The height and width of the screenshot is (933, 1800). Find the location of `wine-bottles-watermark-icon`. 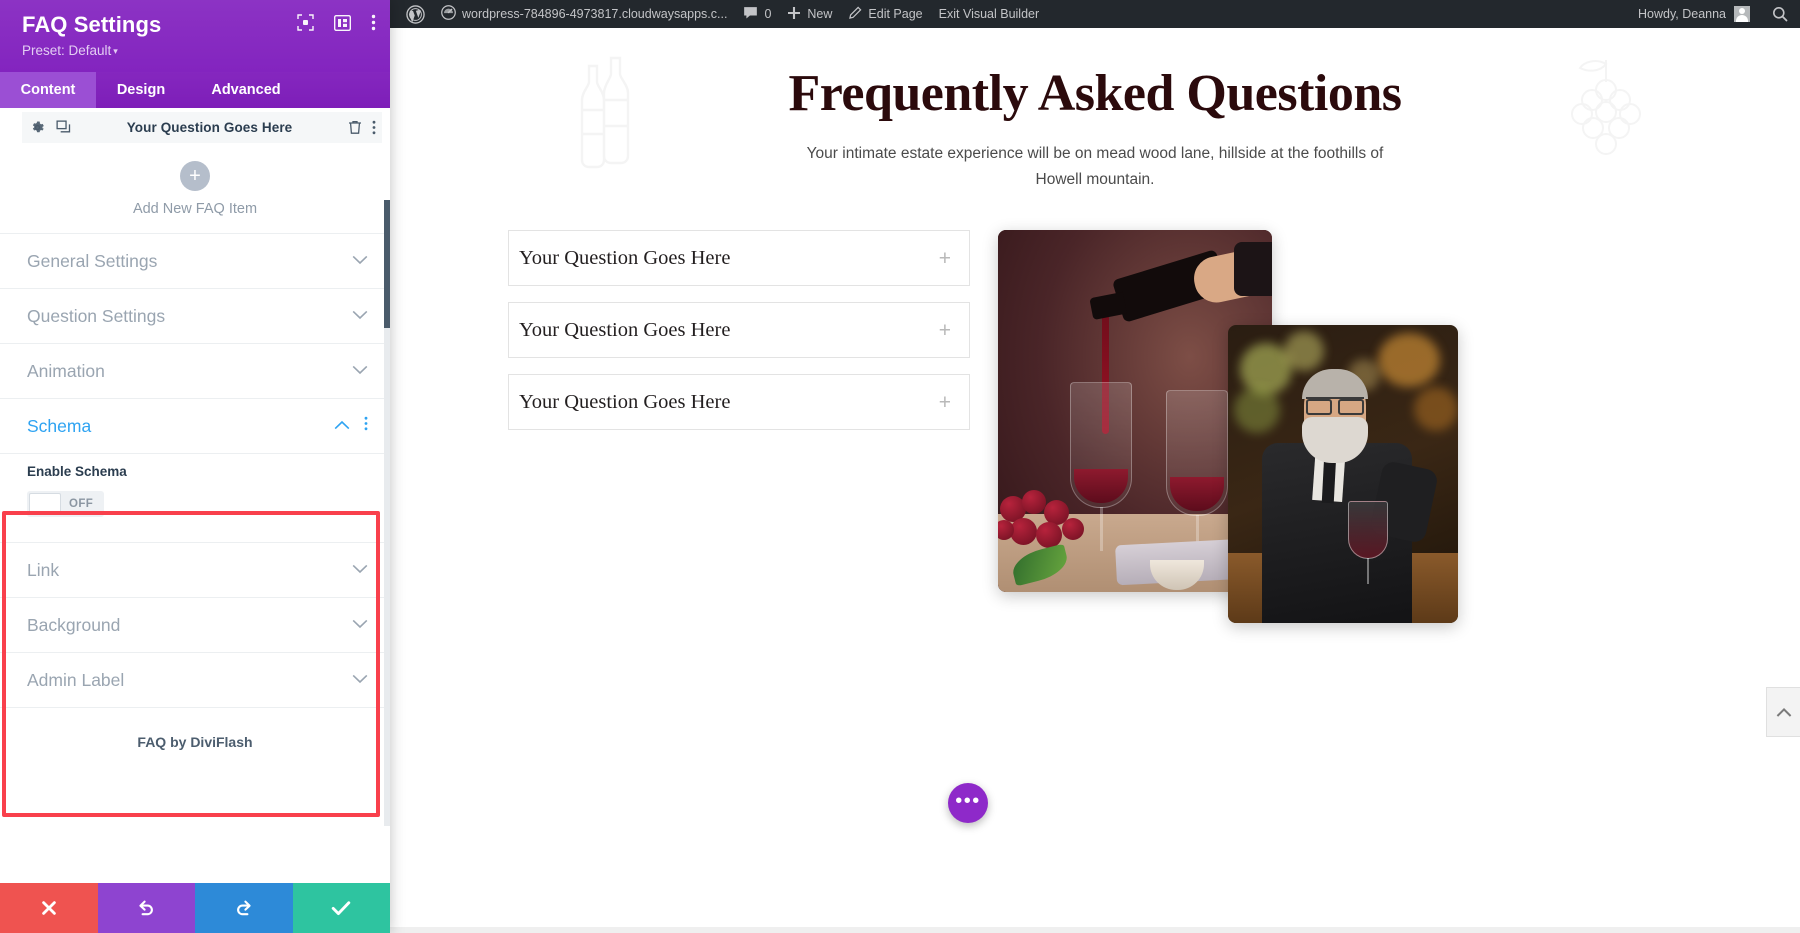

wine-bottles-watermark-icon is located at coordinates (611, 116).